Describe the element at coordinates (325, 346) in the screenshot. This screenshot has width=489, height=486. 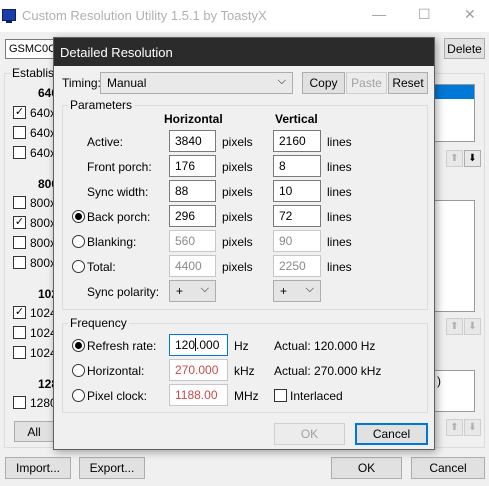
I see `refresh-rate-actual: Actual: 120.000 Hz` at that location.